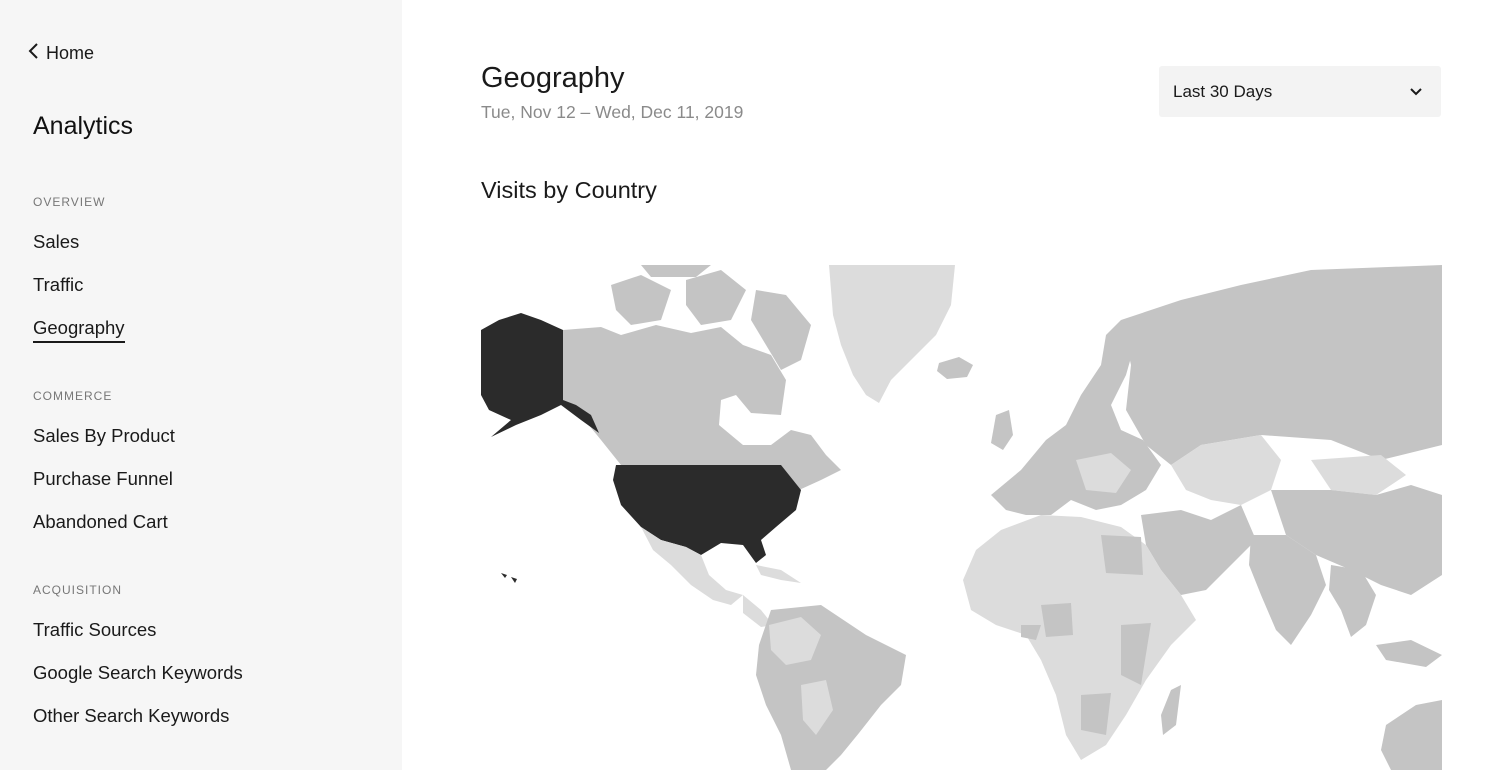  I want to click on sidebar-item-sales: Sales, so click(56, 242).